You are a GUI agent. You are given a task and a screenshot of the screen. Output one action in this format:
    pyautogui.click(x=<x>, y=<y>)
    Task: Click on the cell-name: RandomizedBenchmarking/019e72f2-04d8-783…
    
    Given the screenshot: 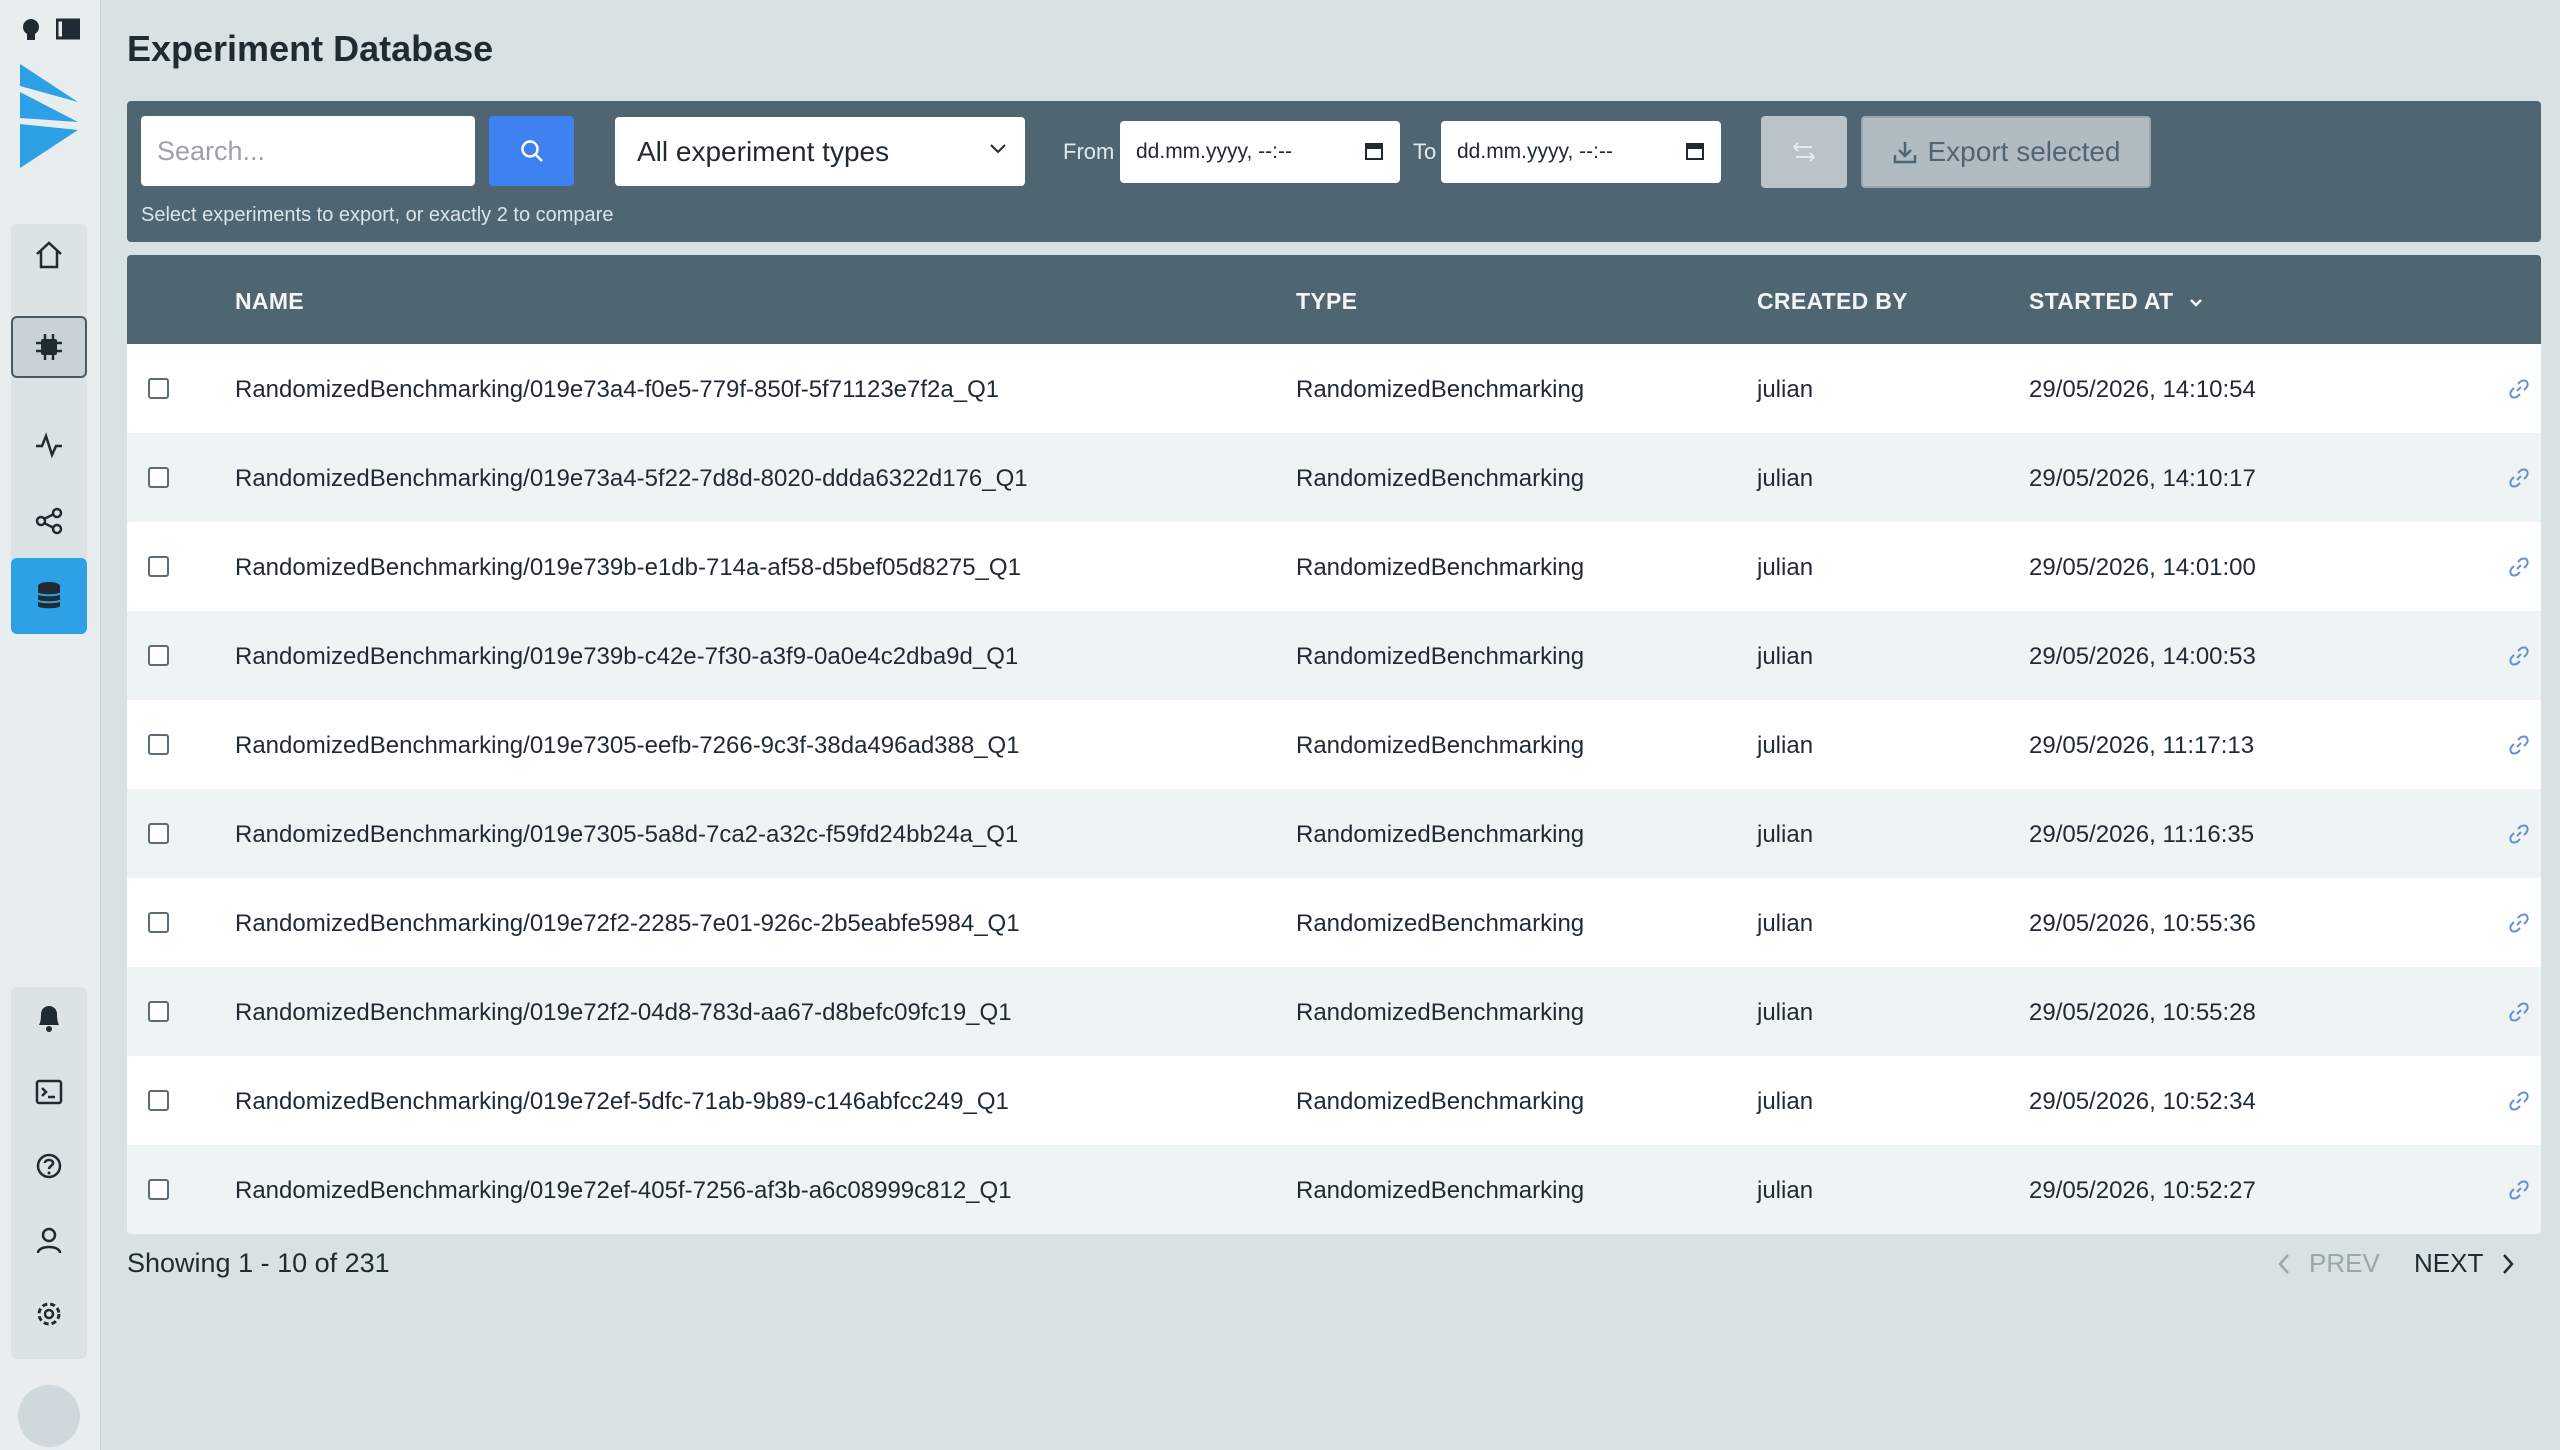 What is the action you would take?
    pyautogui.click(x=623, y=1013)
    